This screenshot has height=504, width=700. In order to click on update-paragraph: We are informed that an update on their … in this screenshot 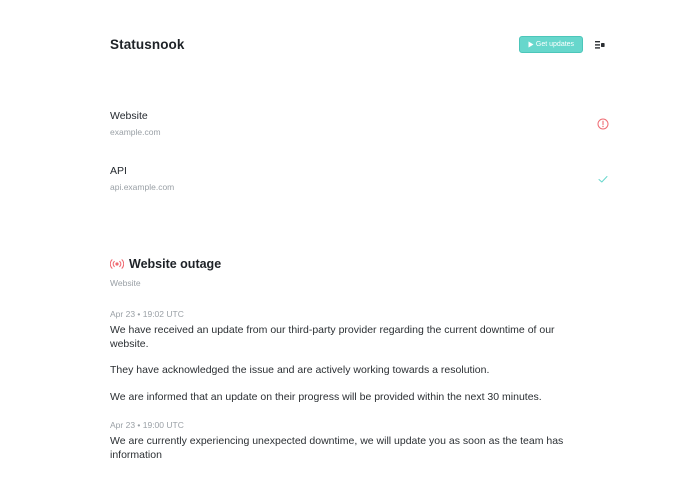, I will do `click(326, 396)`.